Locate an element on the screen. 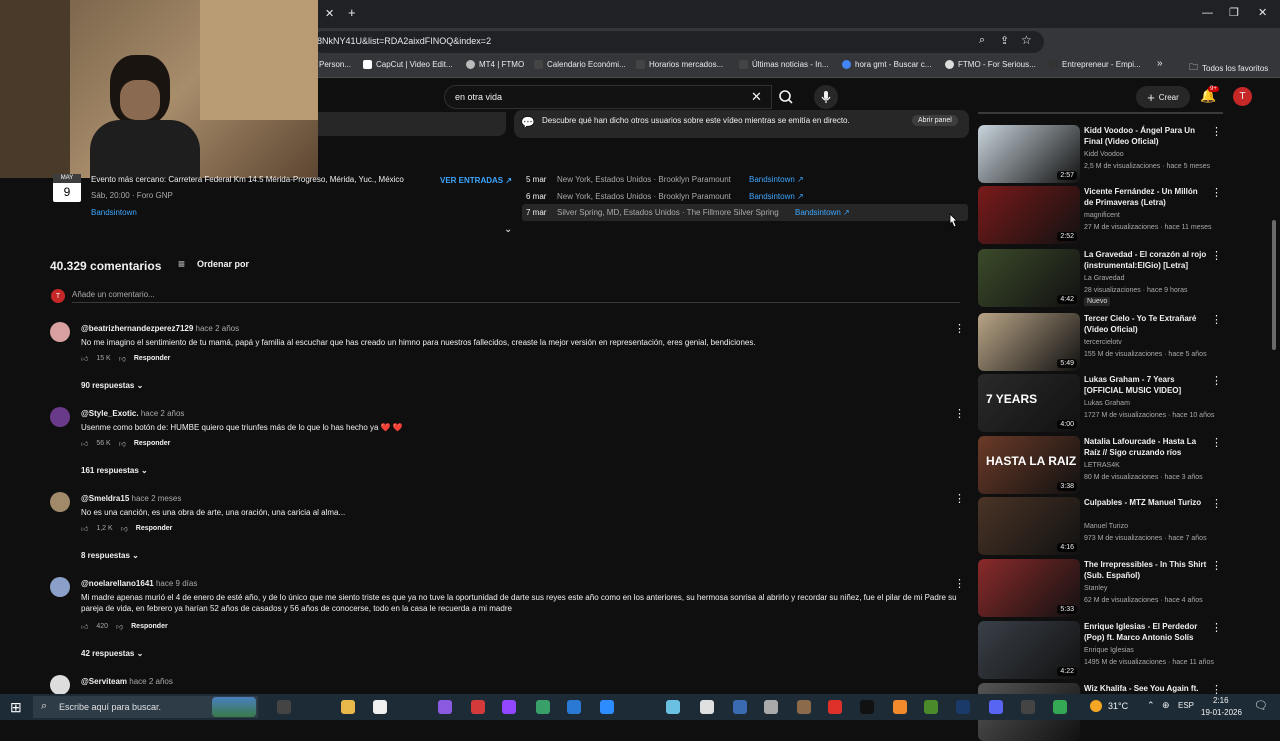 The width and height of the screenshot is (1280, 741). expand-chevron-icon: ⌄ is located at coordinates (508, 229).